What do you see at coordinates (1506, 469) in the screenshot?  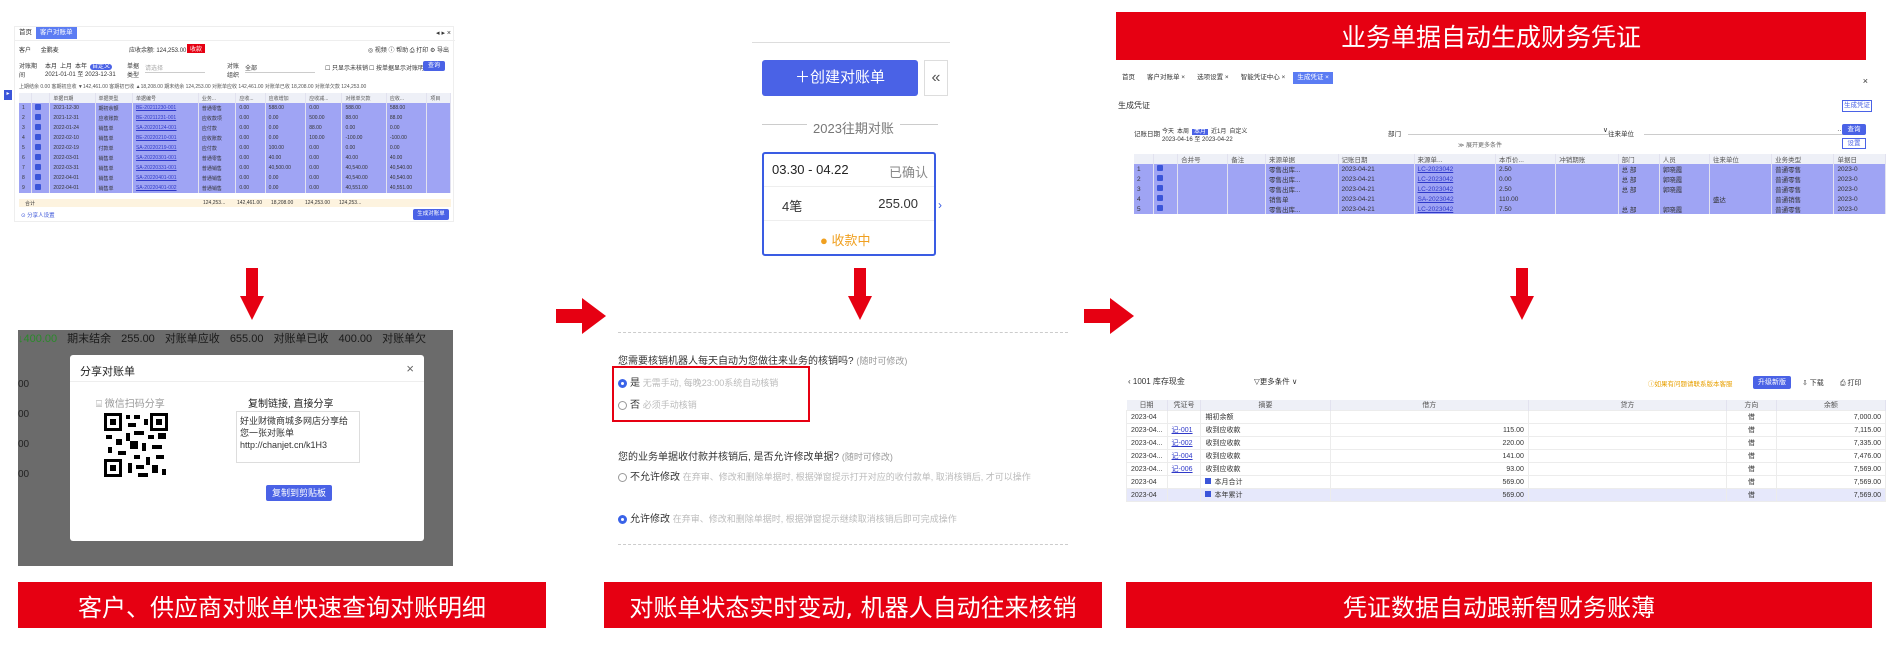 I see `ledger-row: 2023-04... 记-006 收到应收款 93.00 借 7,569.00` at bounding box center [1506, 469].